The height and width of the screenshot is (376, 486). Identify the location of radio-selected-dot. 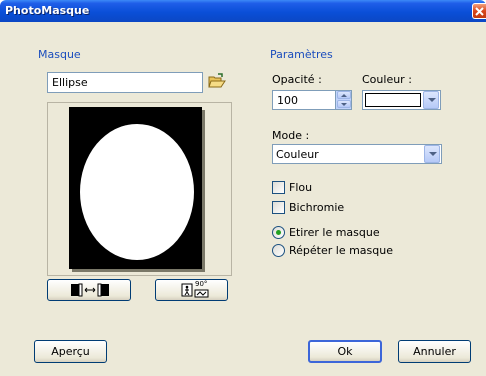
(278, 232).